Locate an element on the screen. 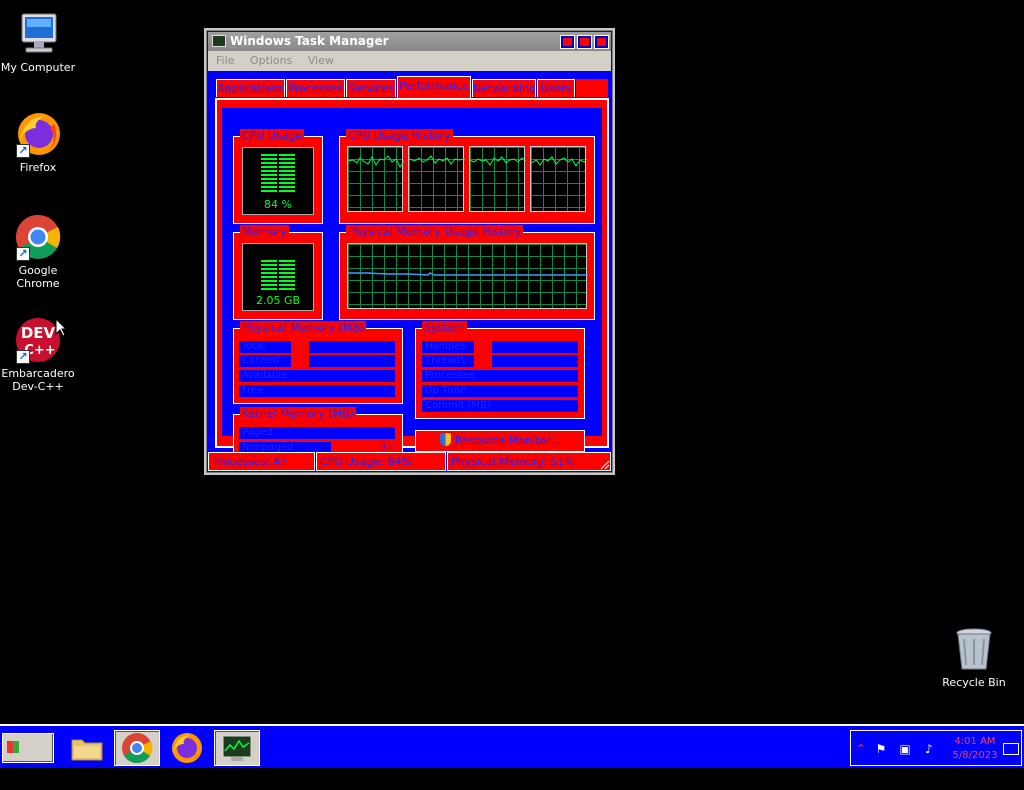  volume-icon: ♪ is located at coordinates (929, 749).